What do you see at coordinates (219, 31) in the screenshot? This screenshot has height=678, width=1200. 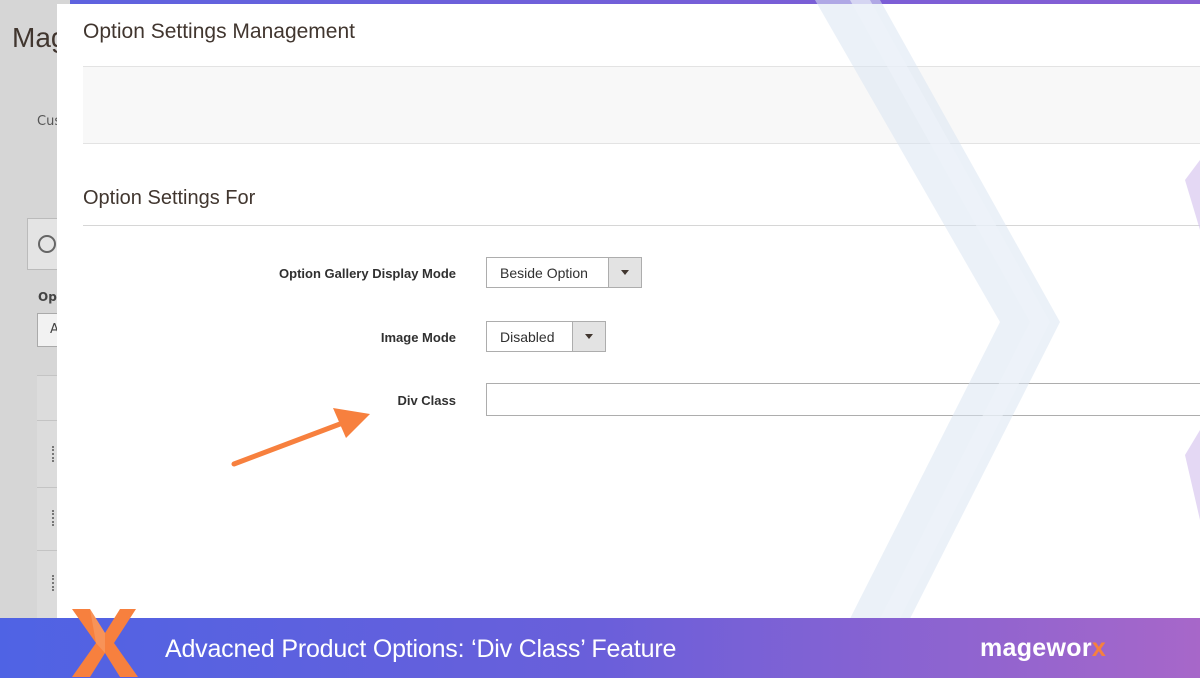 I see `modal-title: Option Settings Management` at bounding box center [219, 31].